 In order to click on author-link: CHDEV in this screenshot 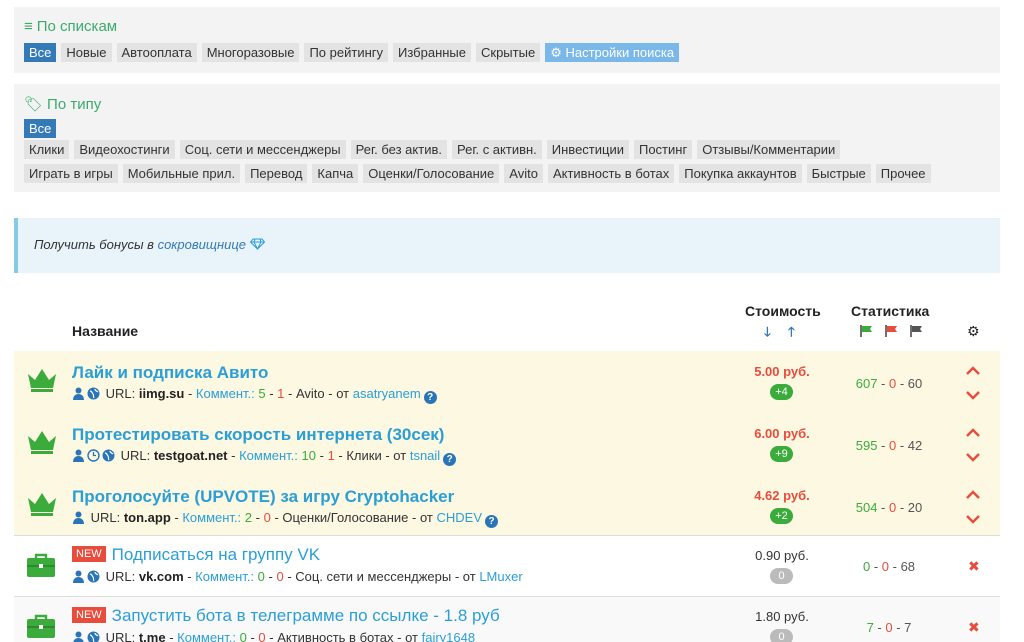, I will do `click(459, 517)`.